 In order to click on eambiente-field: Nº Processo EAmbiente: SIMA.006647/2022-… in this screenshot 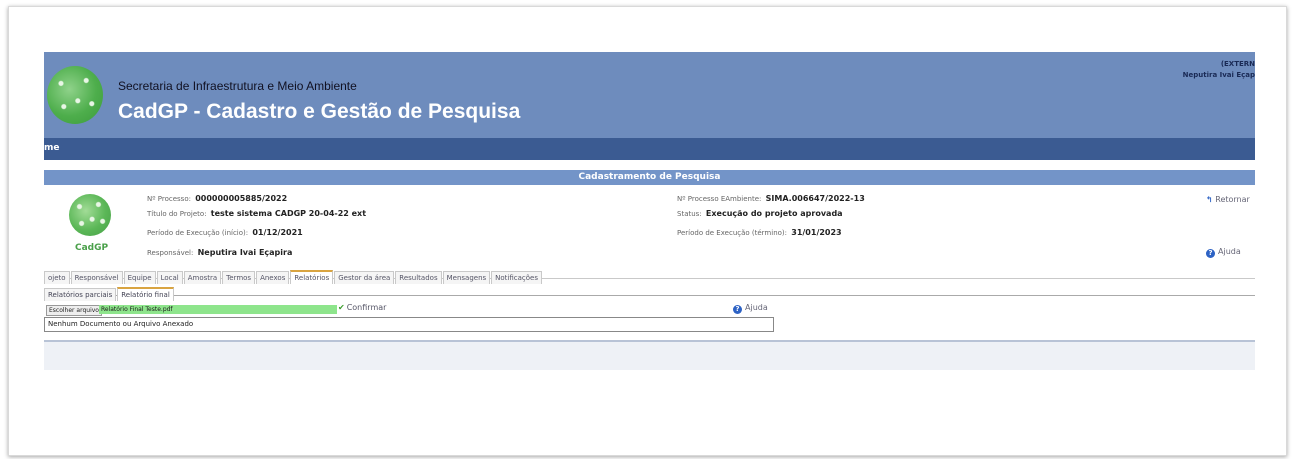, I will do `click(771, 198)`.